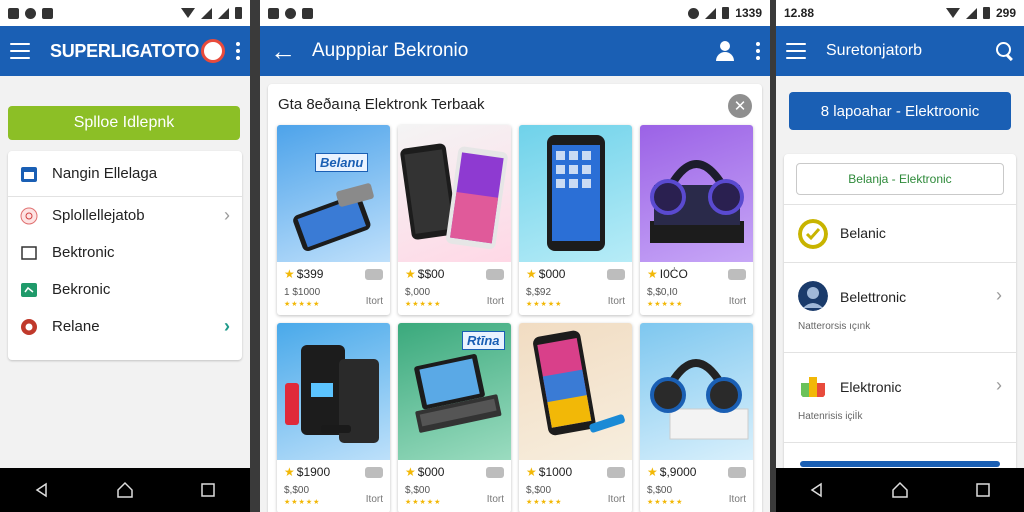  What do you see at coordinates (515, 51) in the screenshot?
I see `app-bar: ← Aupppiar Bekronio` at bounding box center [515, 51].